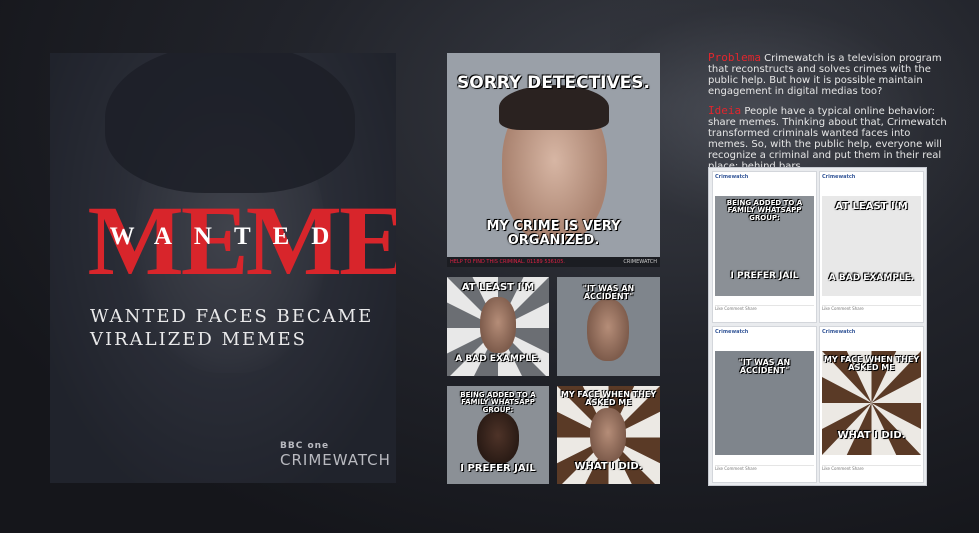 The image size is (979, 533). I want to click on meme-tile-1: AT LEAST I'M A BAD EXAMPLE., so click(498, 326).